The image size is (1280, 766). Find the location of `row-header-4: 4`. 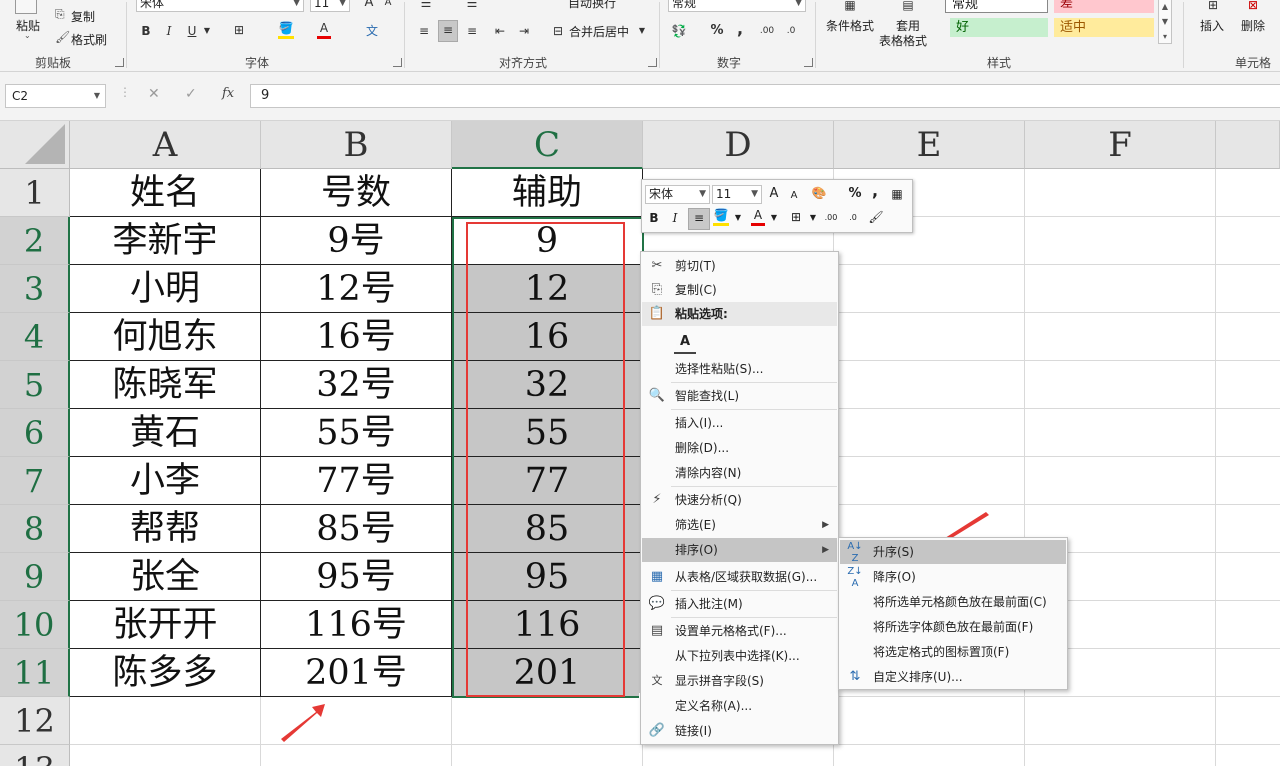

row-header-4: 4 is located at coordinates (35, 337).